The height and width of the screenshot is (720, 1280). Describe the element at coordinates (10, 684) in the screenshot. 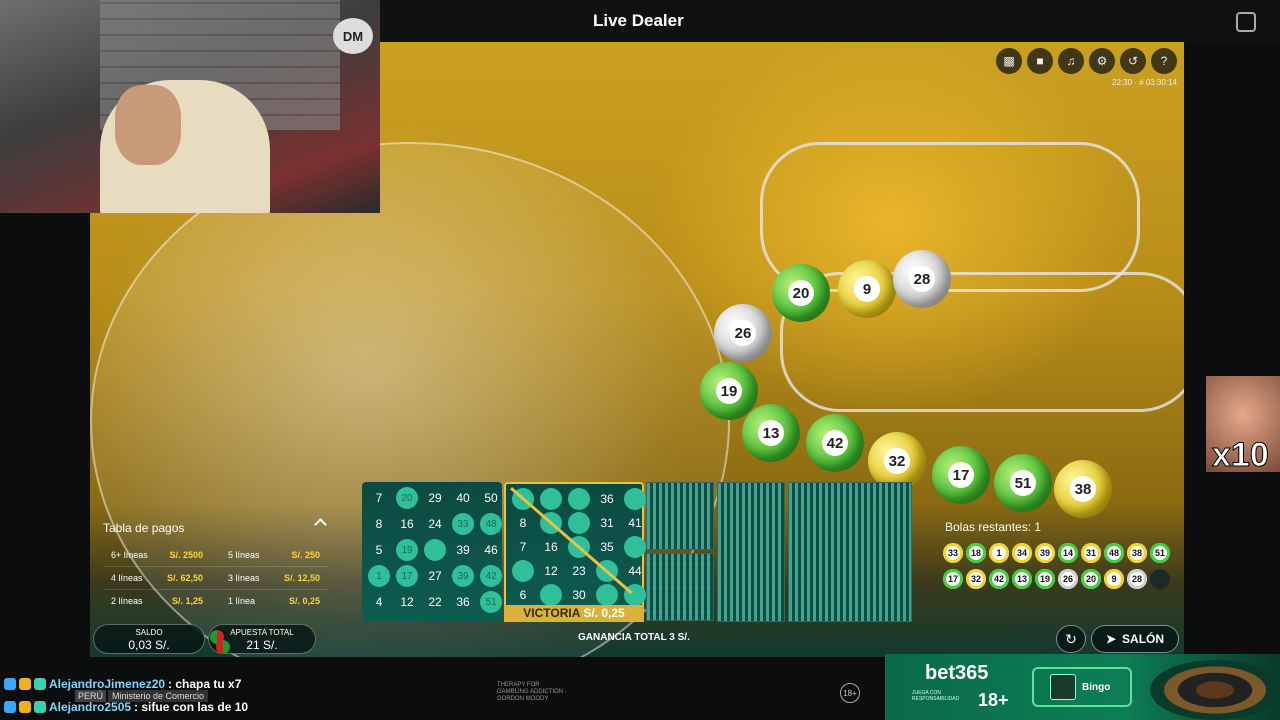

I see `badge-icon` at that location.